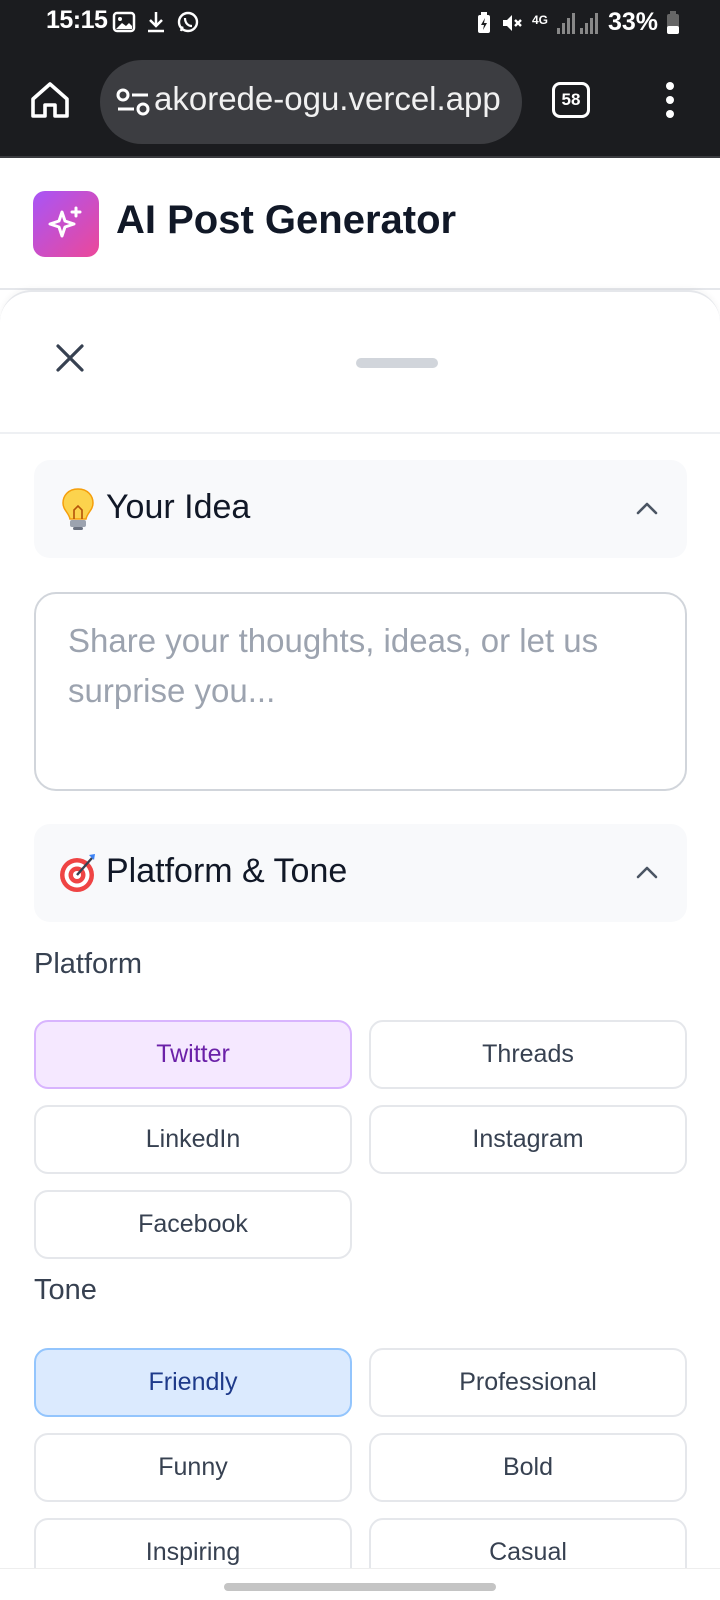 This screenshot has height=1600, width=720. What do you see at coordinates (360, 873) in the screenshot?
I see `section-header-platform-tone: Platform & Tone` at bounding box center [360, 873].